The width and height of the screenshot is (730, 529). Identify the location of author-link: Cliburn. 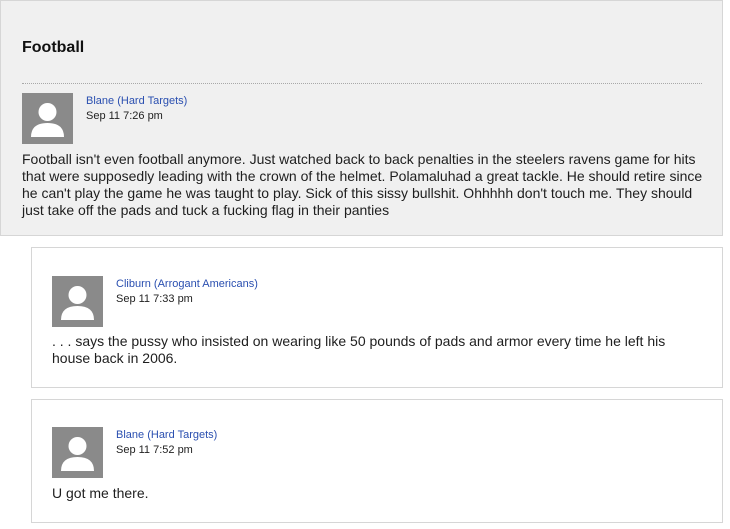
(133, 284).